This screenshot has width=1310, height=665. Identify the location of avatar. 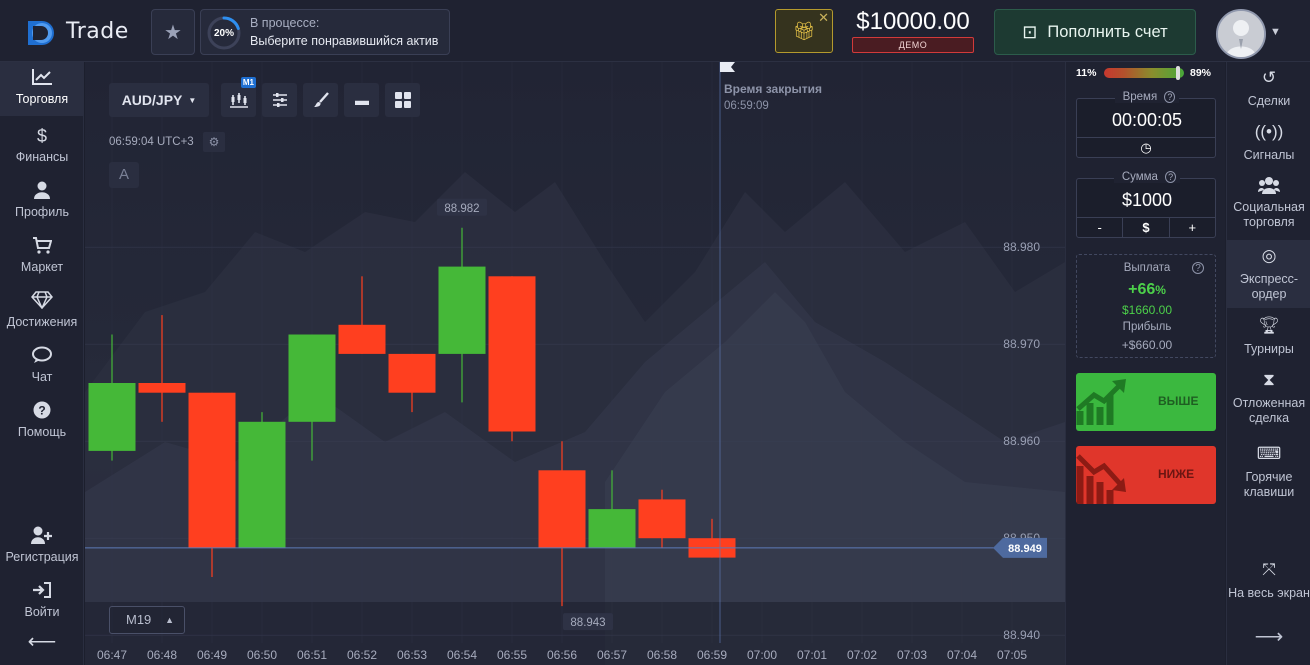
(1241, 34).